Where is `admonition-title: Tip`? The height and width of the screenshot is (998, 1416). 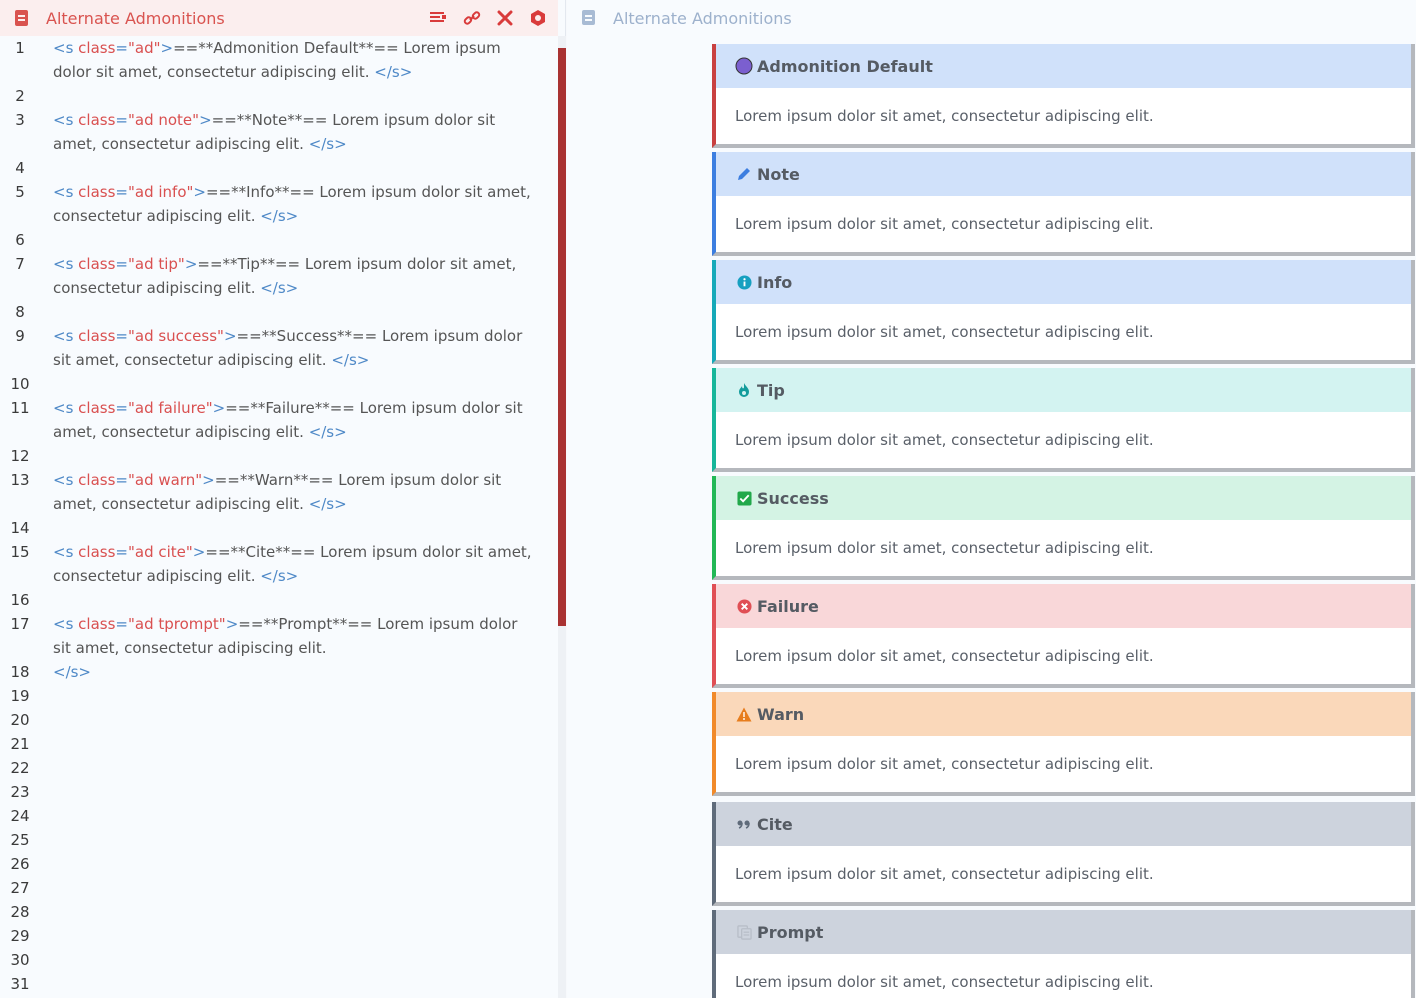
admonition-title: Tip is located at coordinates (771, 390).